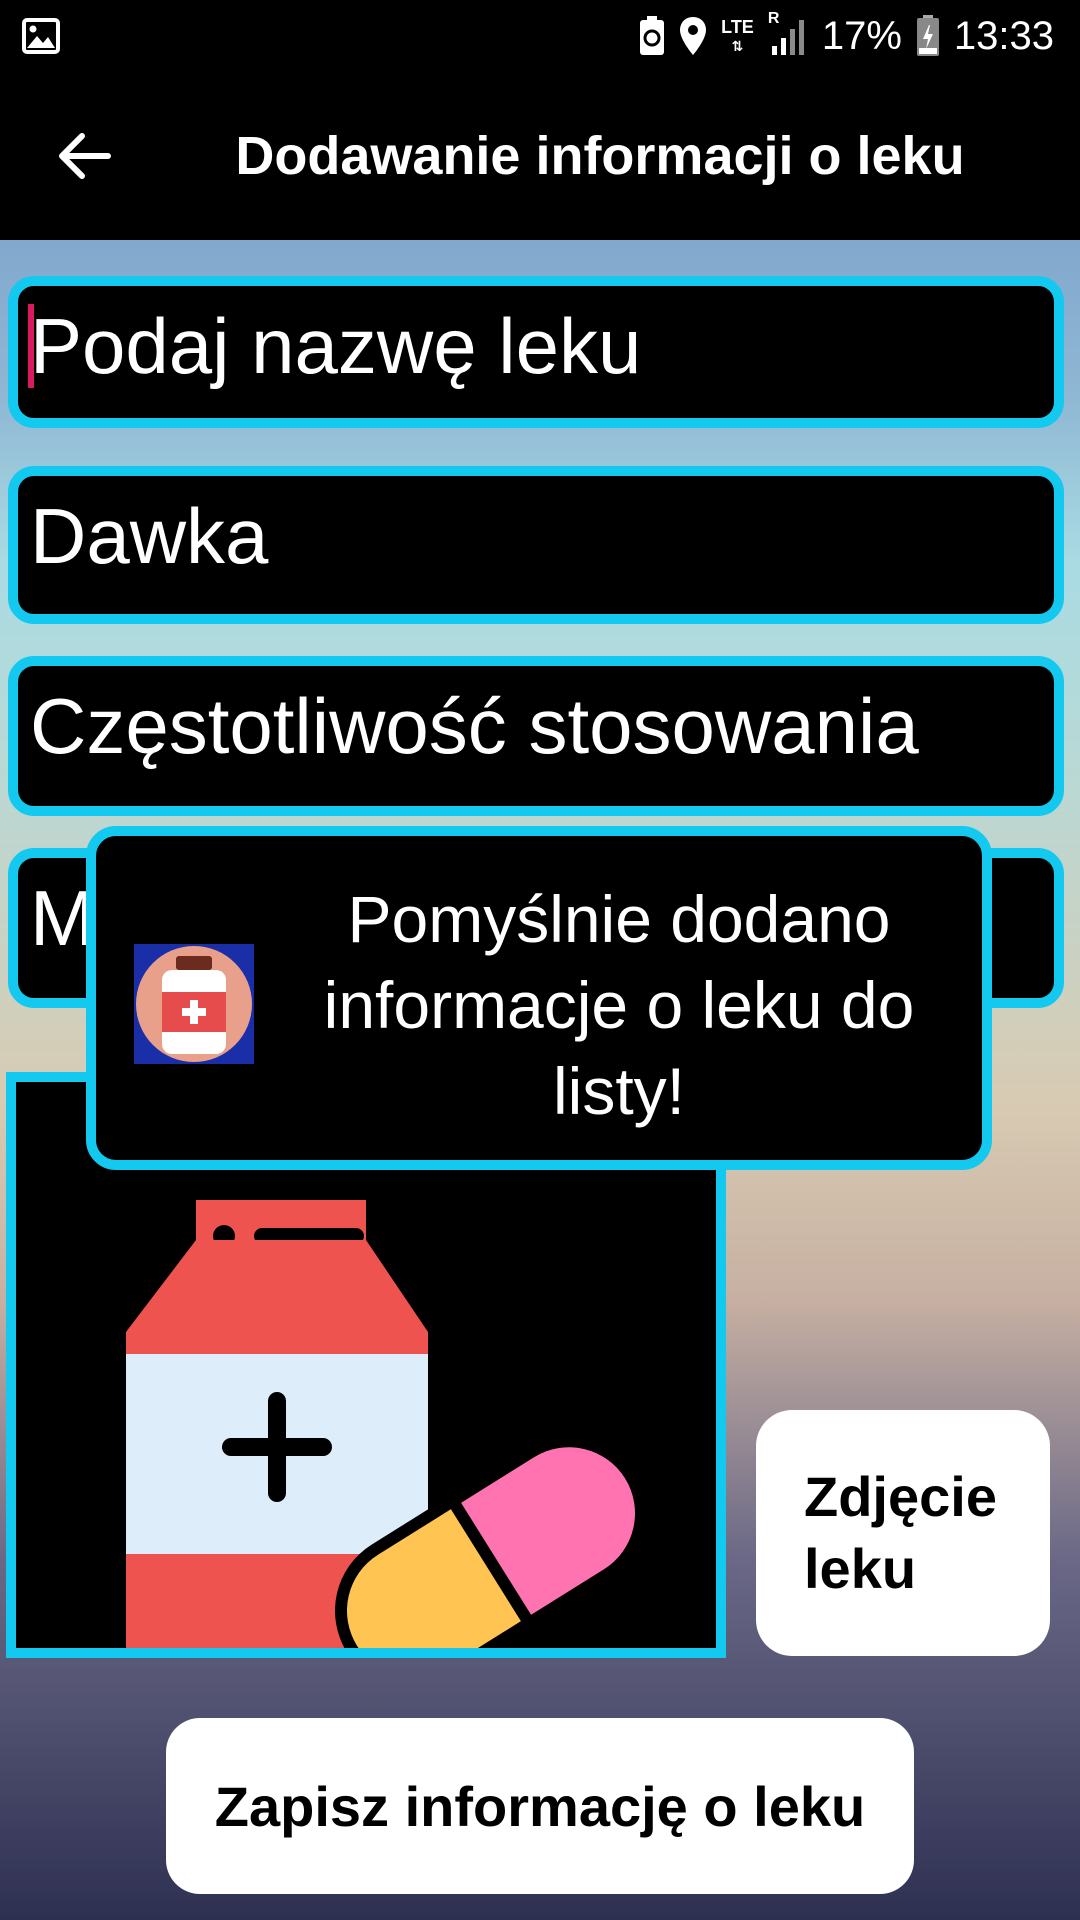 The width and height of the screenshot is (1080, 1920). Describe the element at coordinates (600, 156) in the screenshot. I see `page-title: Dodawanie informacji o leku` at that location.